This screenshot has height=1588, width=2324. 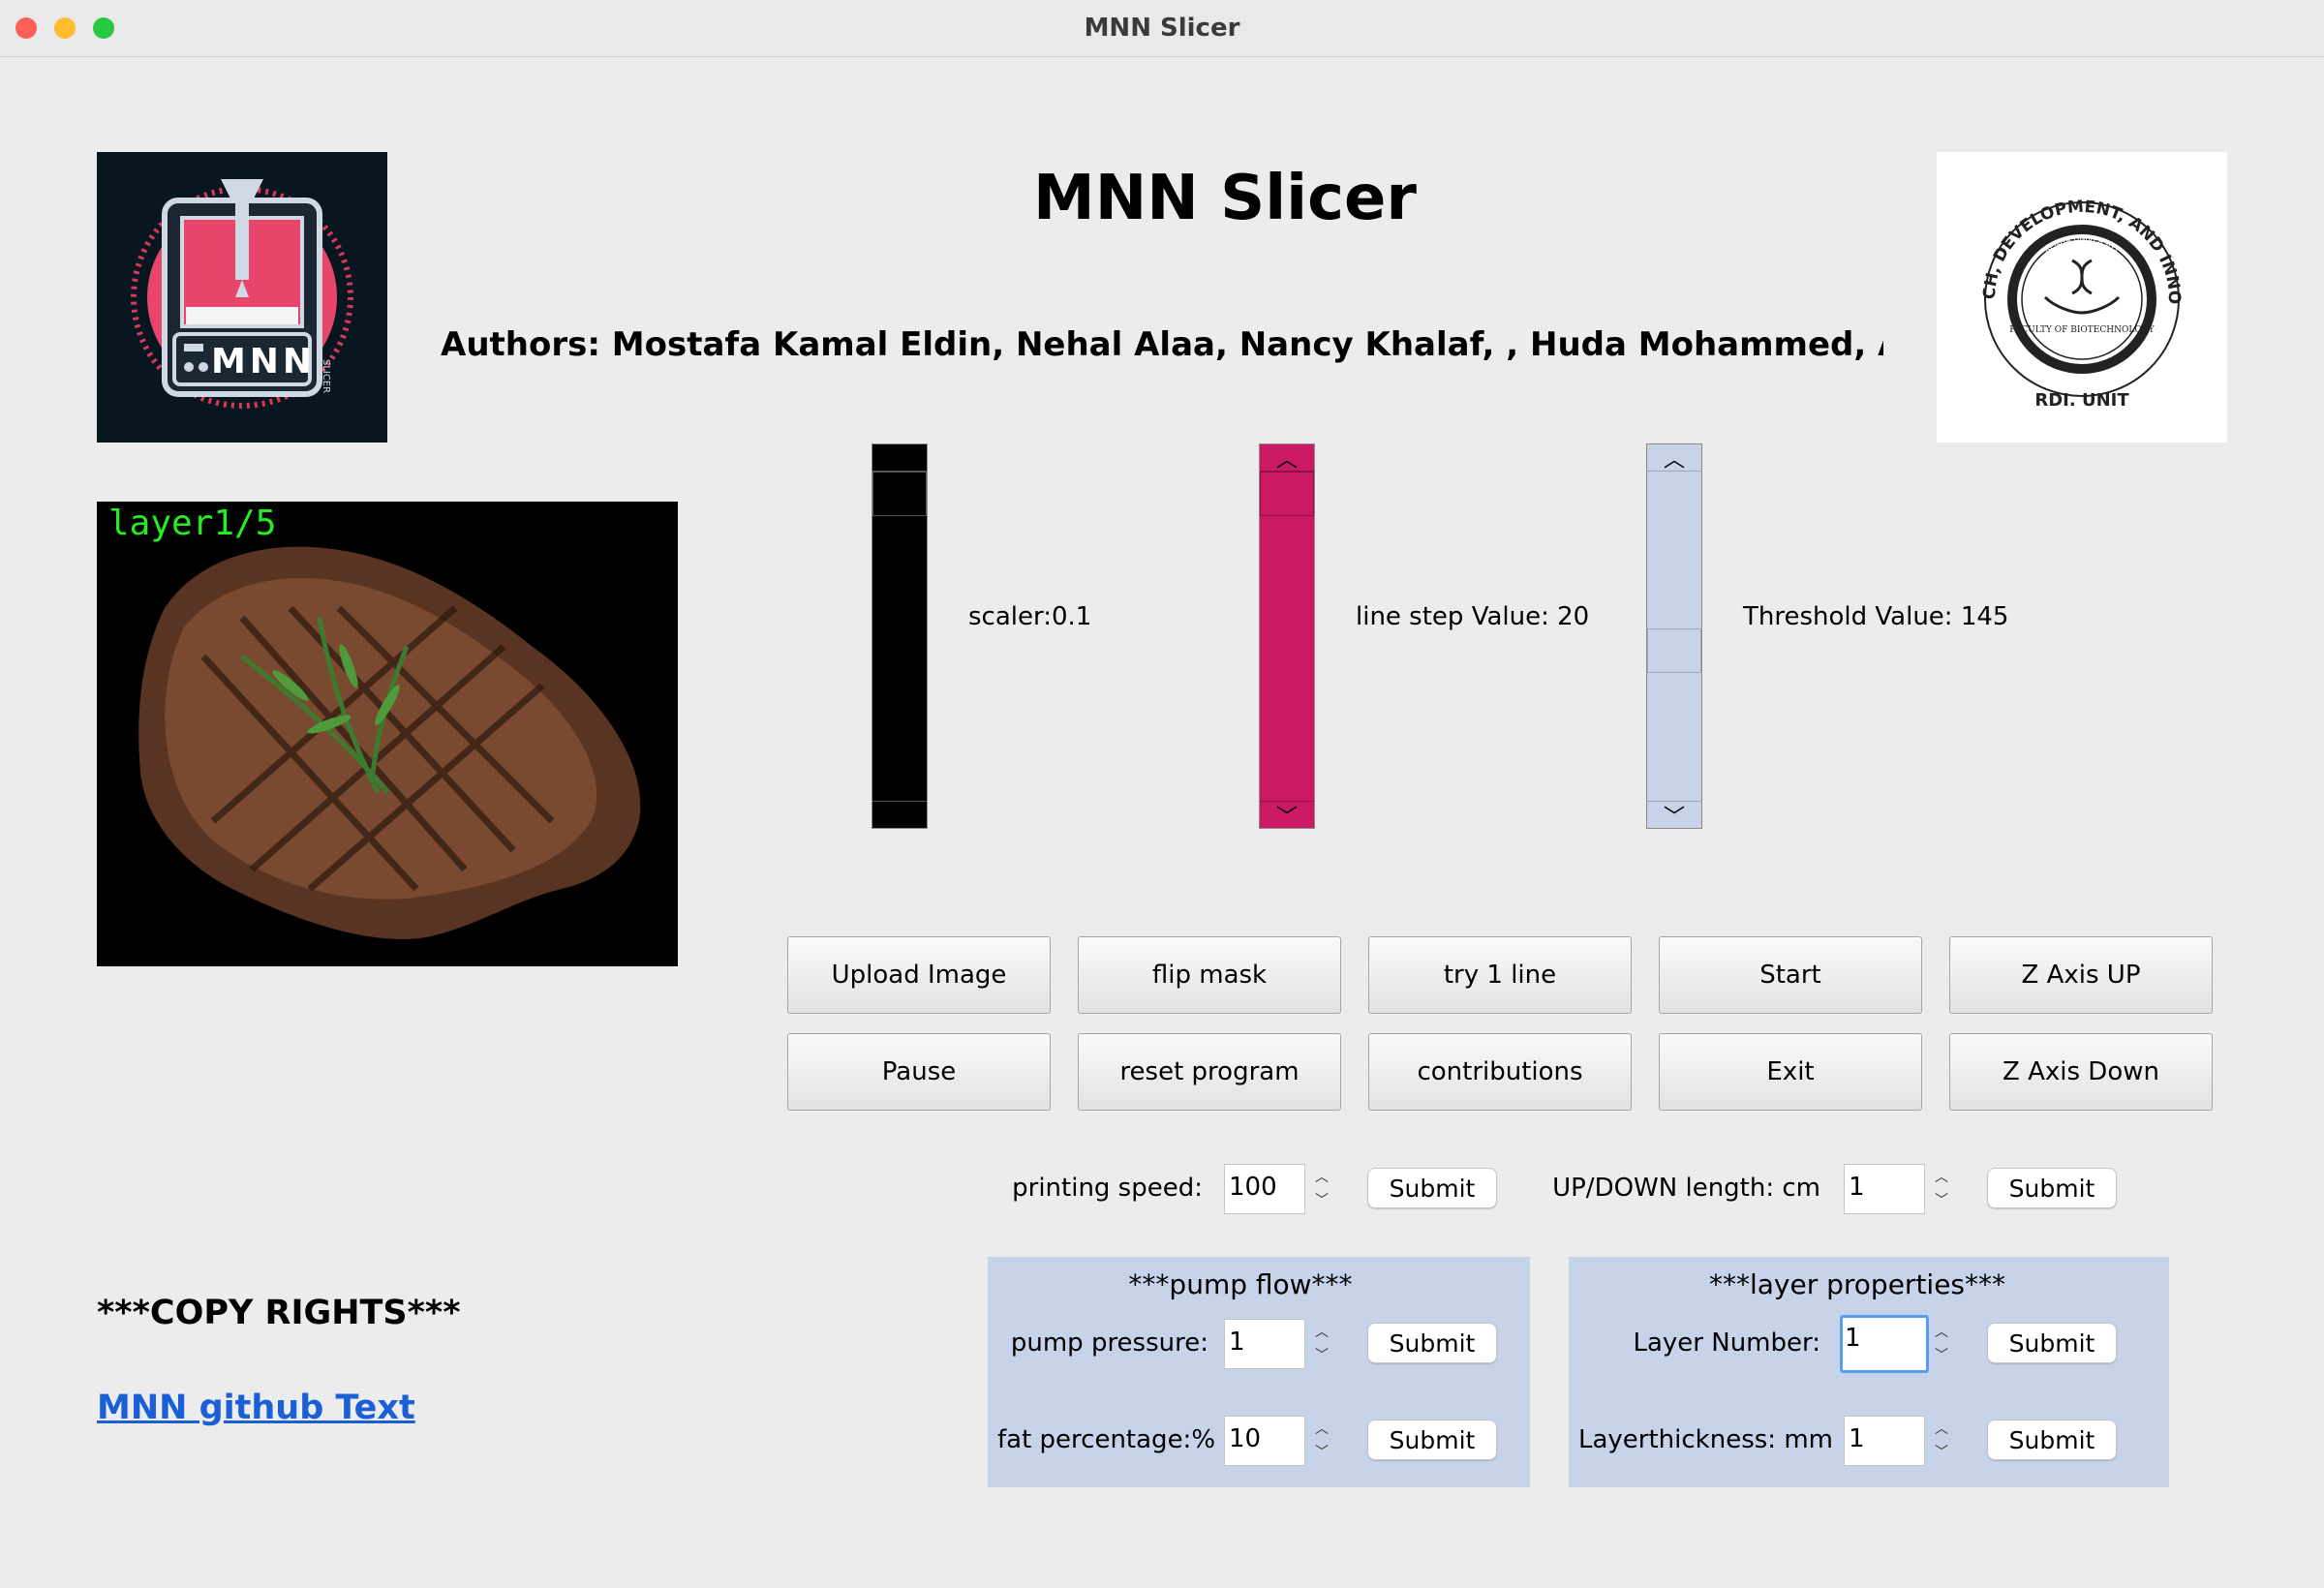 What do you see at coordinates (1674, 458) in the screenshot?
I see `threshold-up-arrow-icon: ︿` at bounding box center [1674, 458].